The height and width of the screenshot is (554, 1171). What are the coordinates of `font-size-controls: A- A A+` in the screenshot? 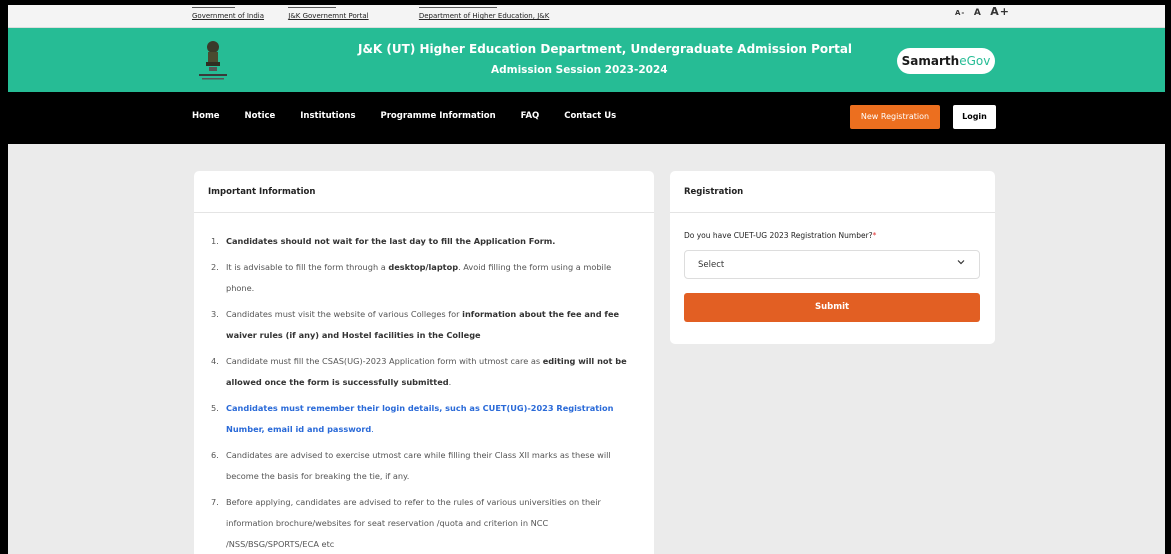 It's located at (984, 11).